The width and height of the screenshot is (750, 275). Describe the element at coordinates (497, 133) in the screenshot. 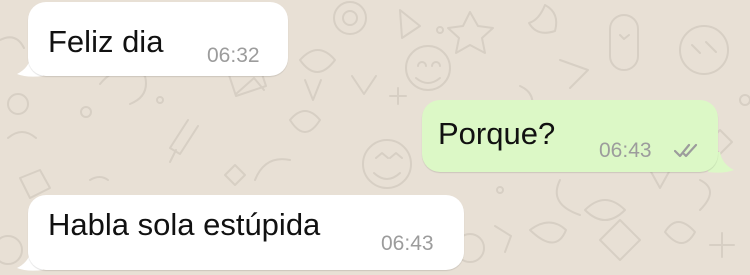

I see `message-text: Porque?` at that location.